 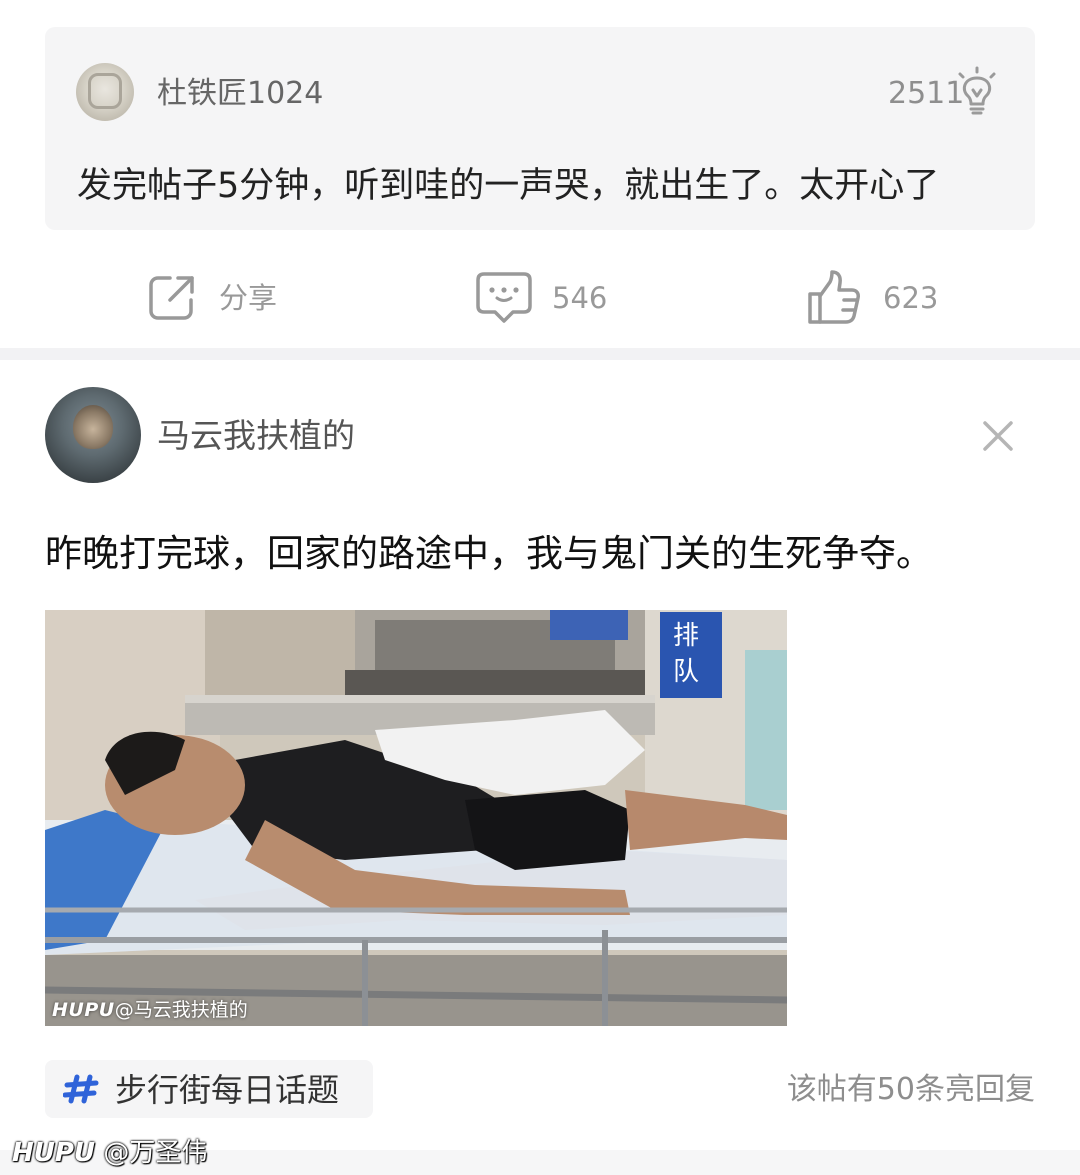 I want to click on comment-author-avatar, so click(x=105, y=92).